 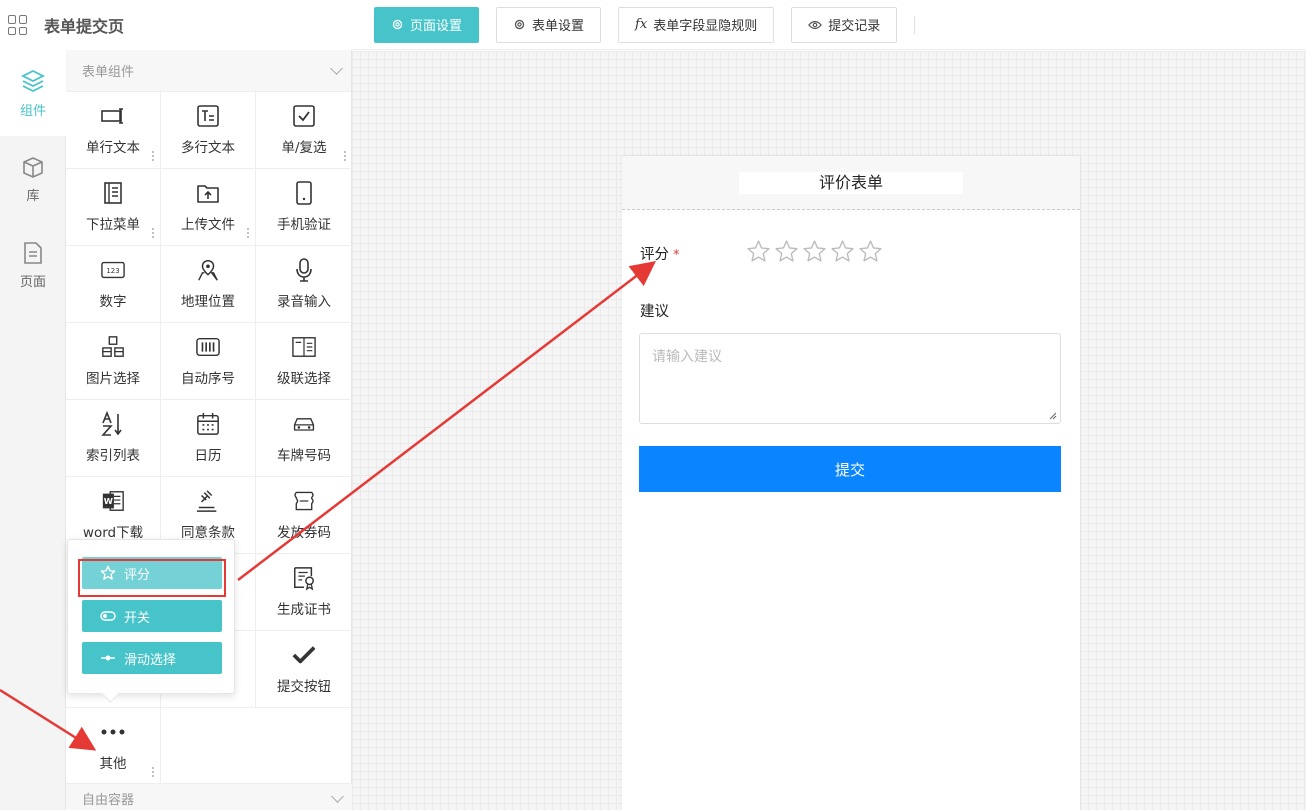 I want to click on component-label: 上传文件, so click(x=208, y=225).